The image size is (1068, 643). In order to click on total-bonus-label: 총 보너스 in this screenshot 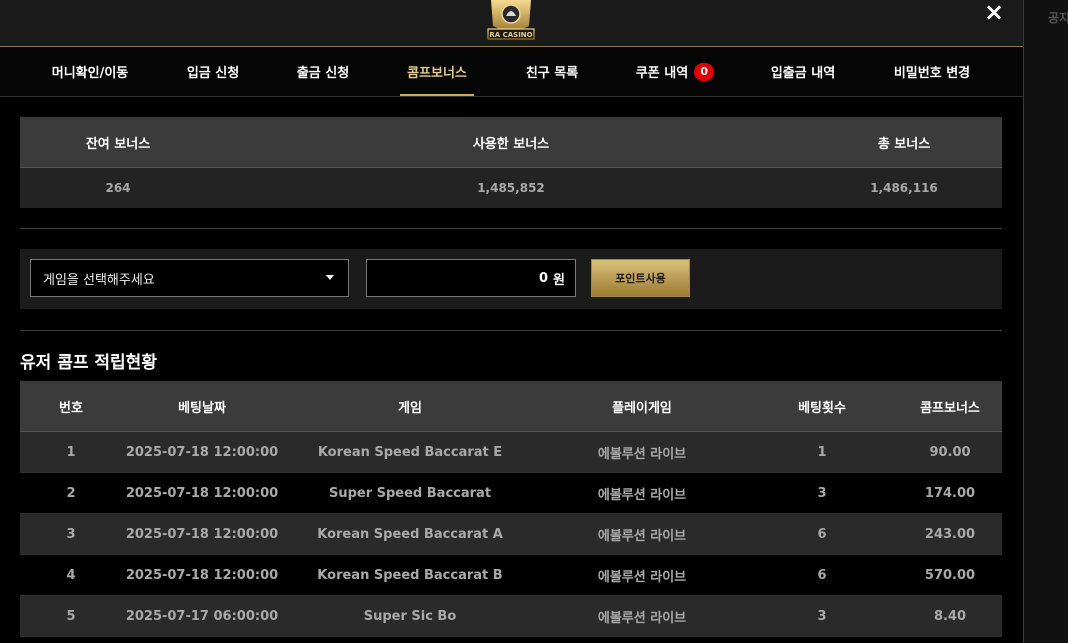, I will do `click(904, 144)`.